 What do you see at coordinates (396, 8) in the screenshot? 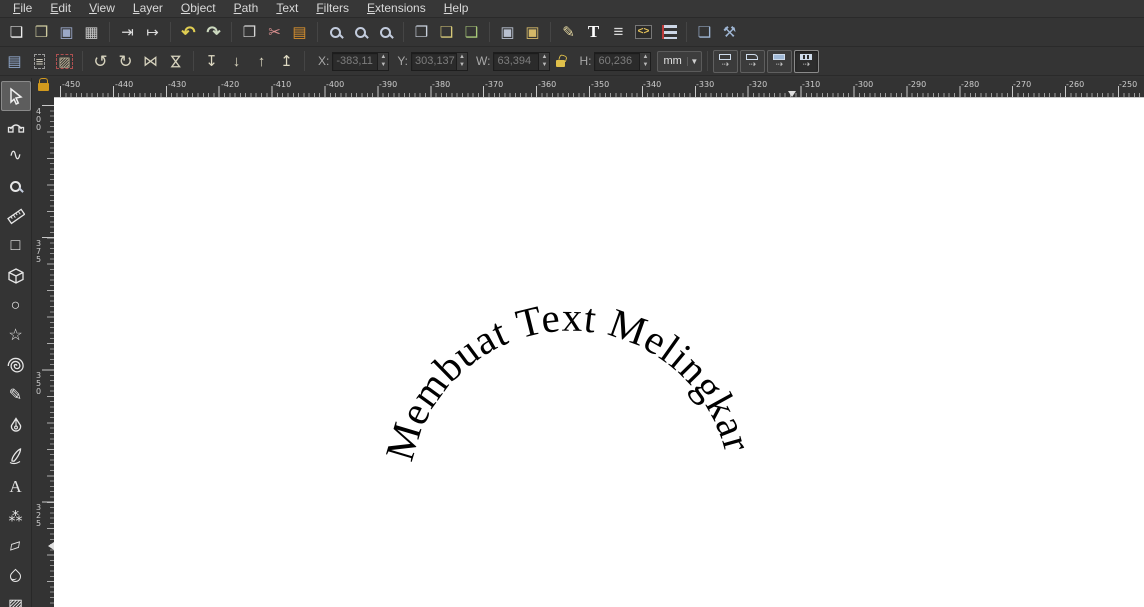
I see `menu-extensions: Extensions` at bounding box center [396, 8].